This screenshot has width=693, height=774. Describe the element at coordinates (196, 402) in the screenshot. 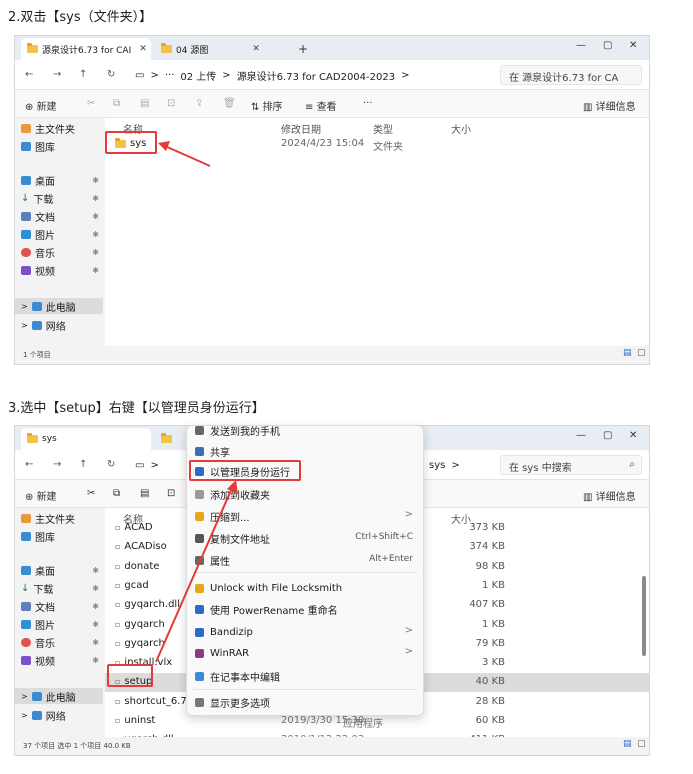

I see `annotation-arrows` at that location.